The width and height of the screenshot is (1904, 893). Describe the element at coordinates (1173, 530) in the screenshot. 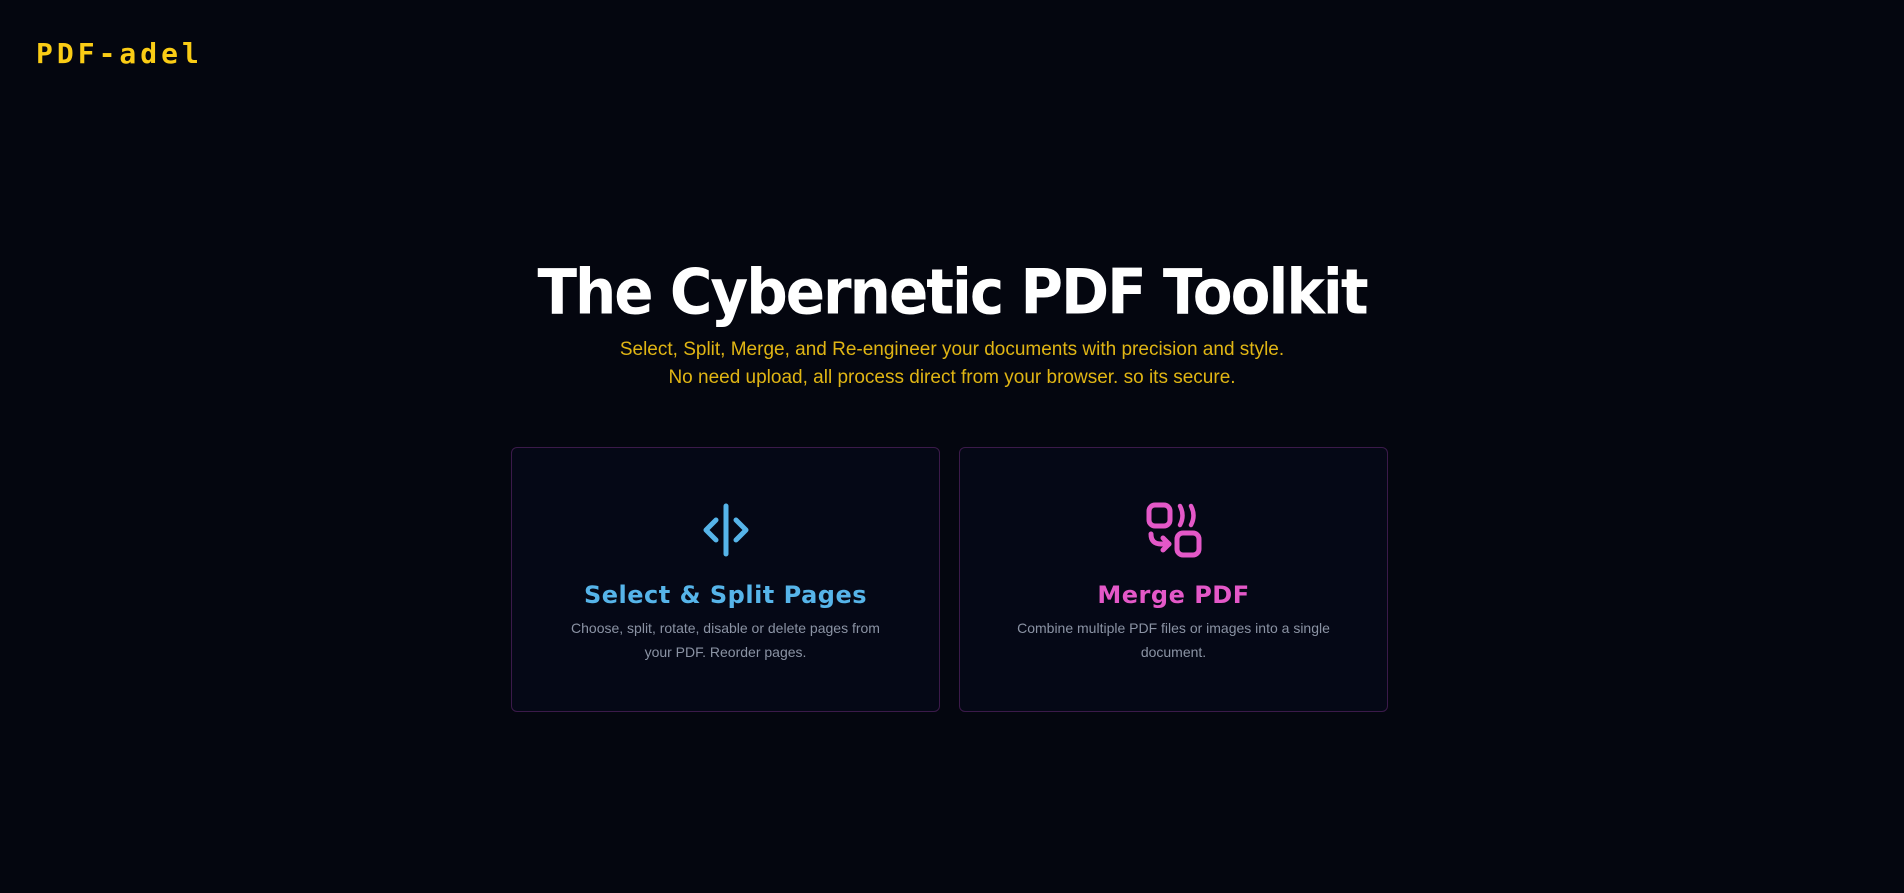

I see `merge-icon` at that location.